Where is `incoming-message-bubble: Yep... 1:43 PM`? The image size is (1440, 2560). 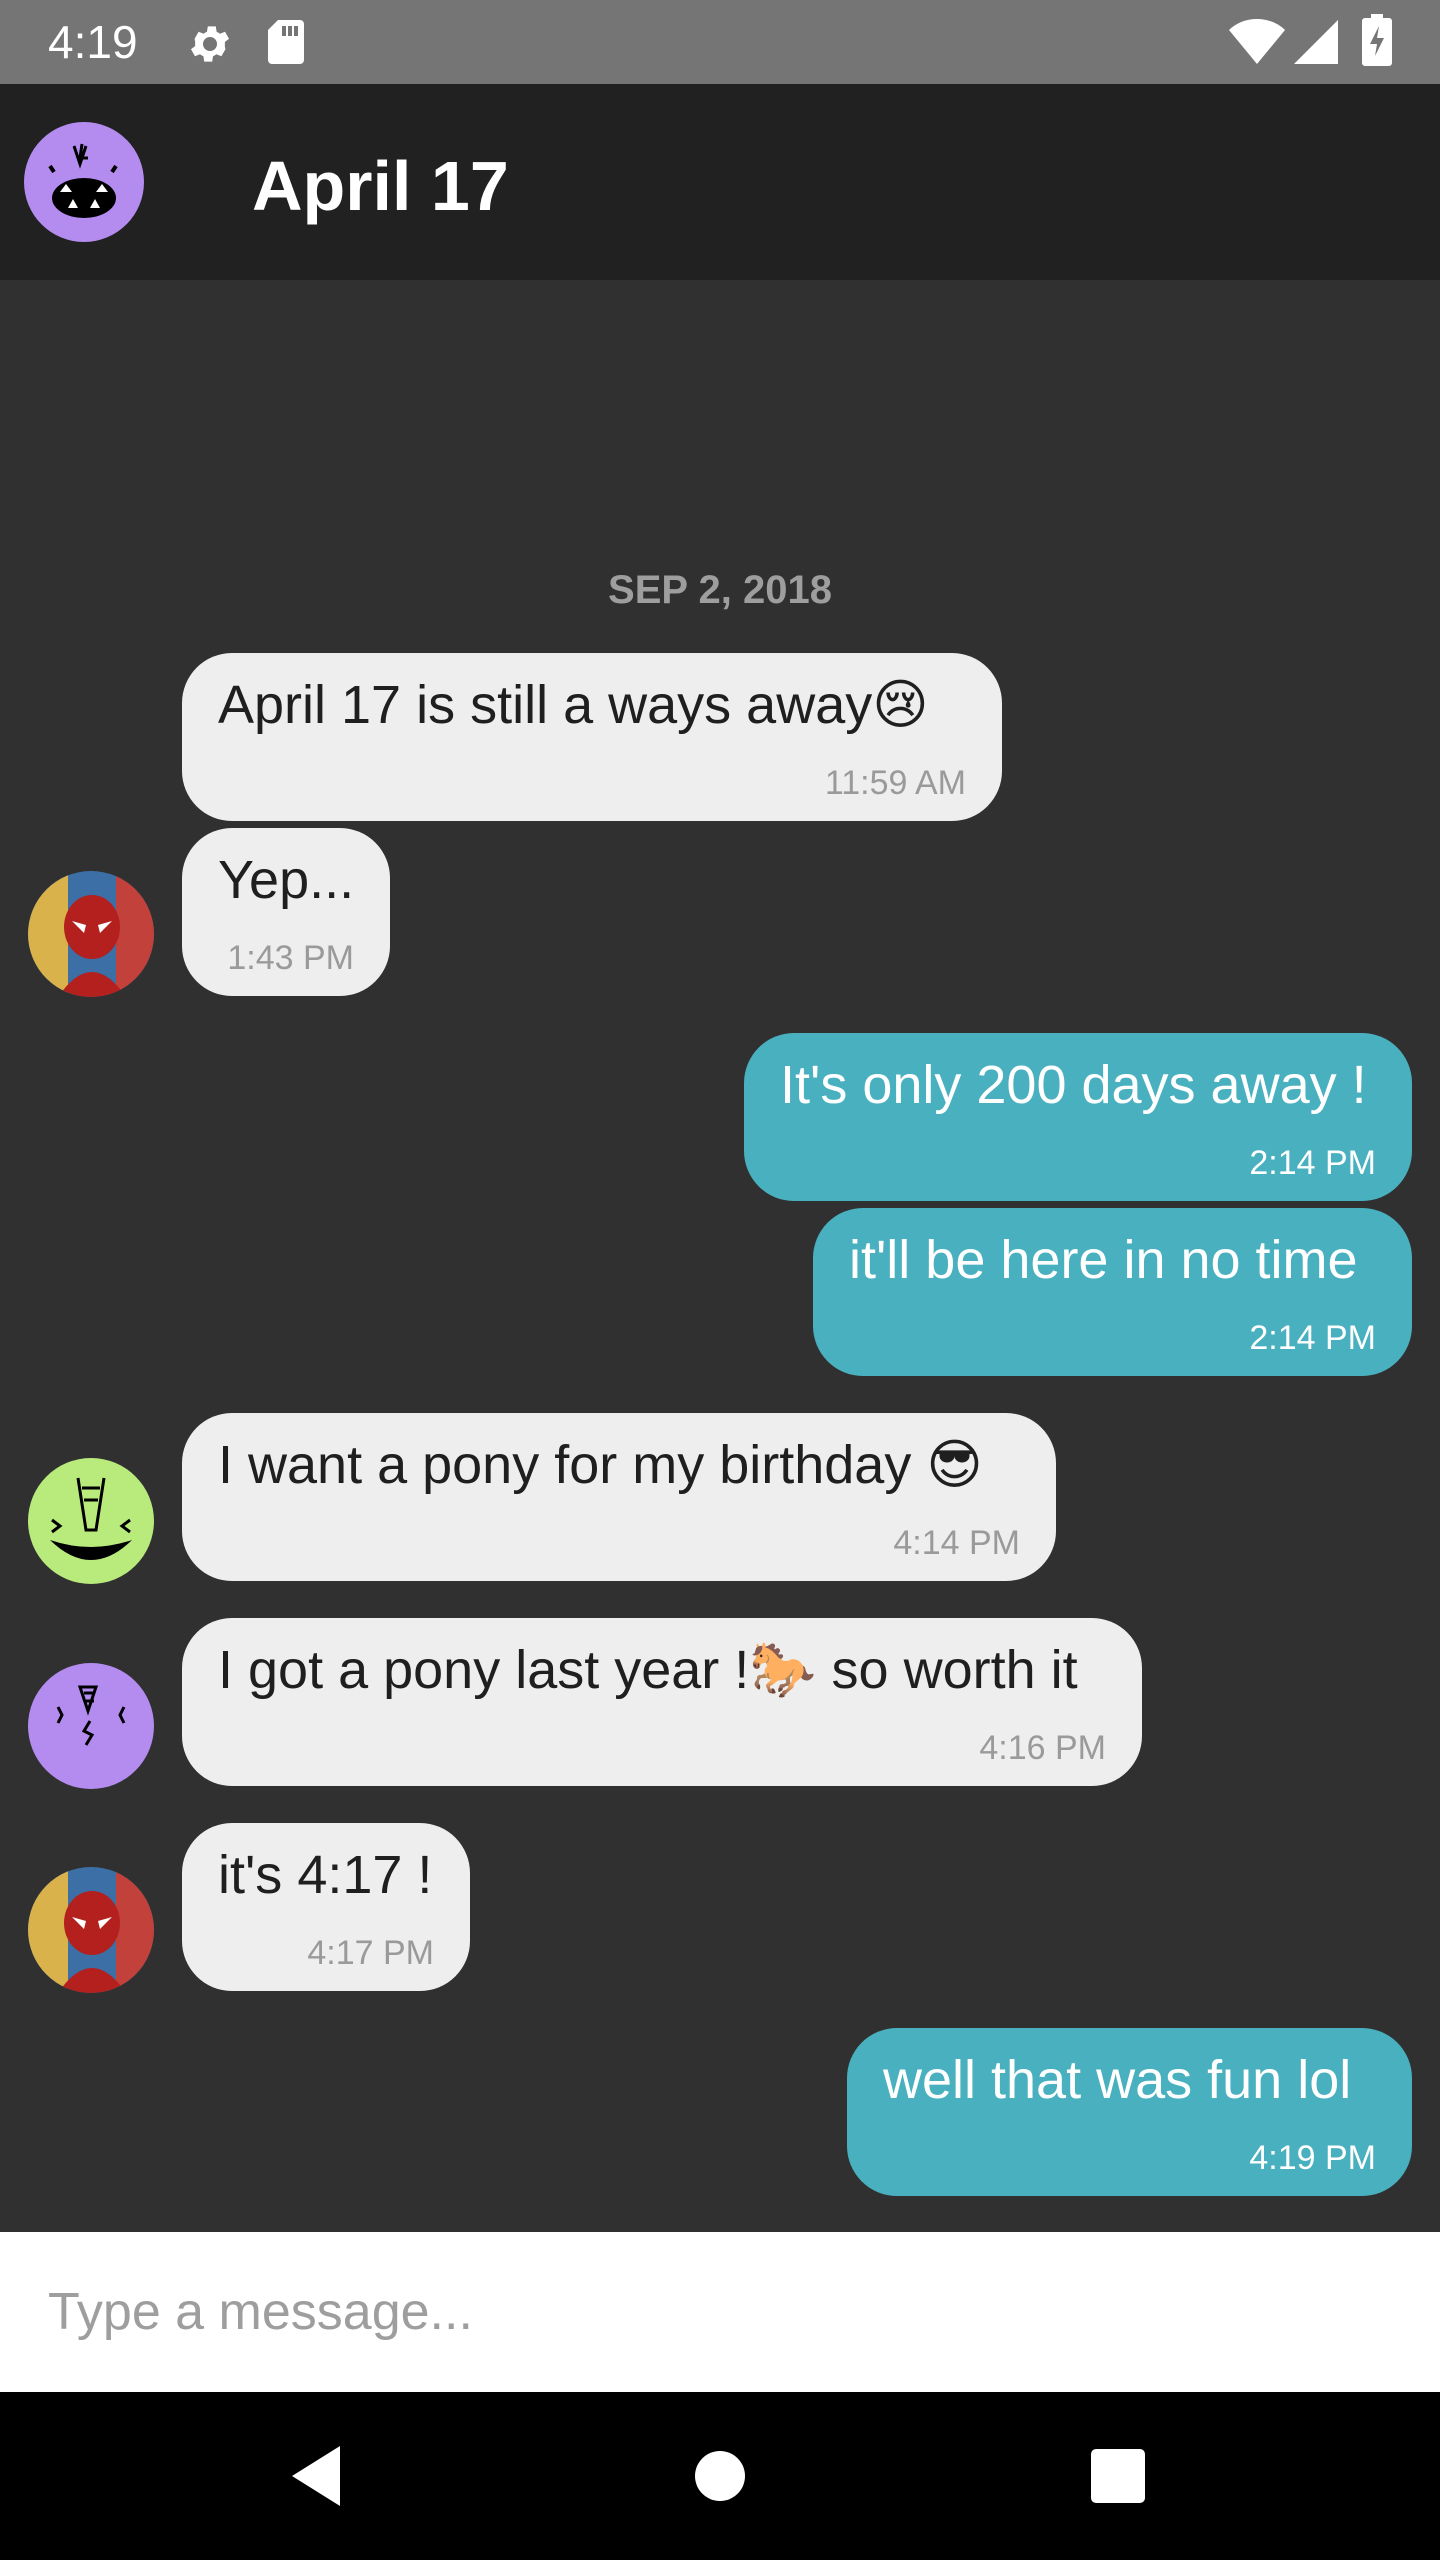
incoming-message-bubble: Yep... 1:43 PM is located at coordinates (286, 912).